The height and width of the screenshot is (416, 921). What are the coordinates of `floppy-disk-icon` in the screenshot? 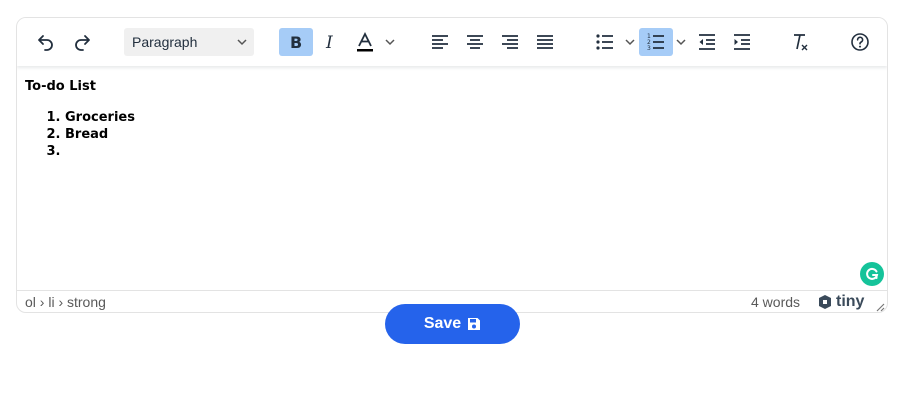 It's located at (474, 324).